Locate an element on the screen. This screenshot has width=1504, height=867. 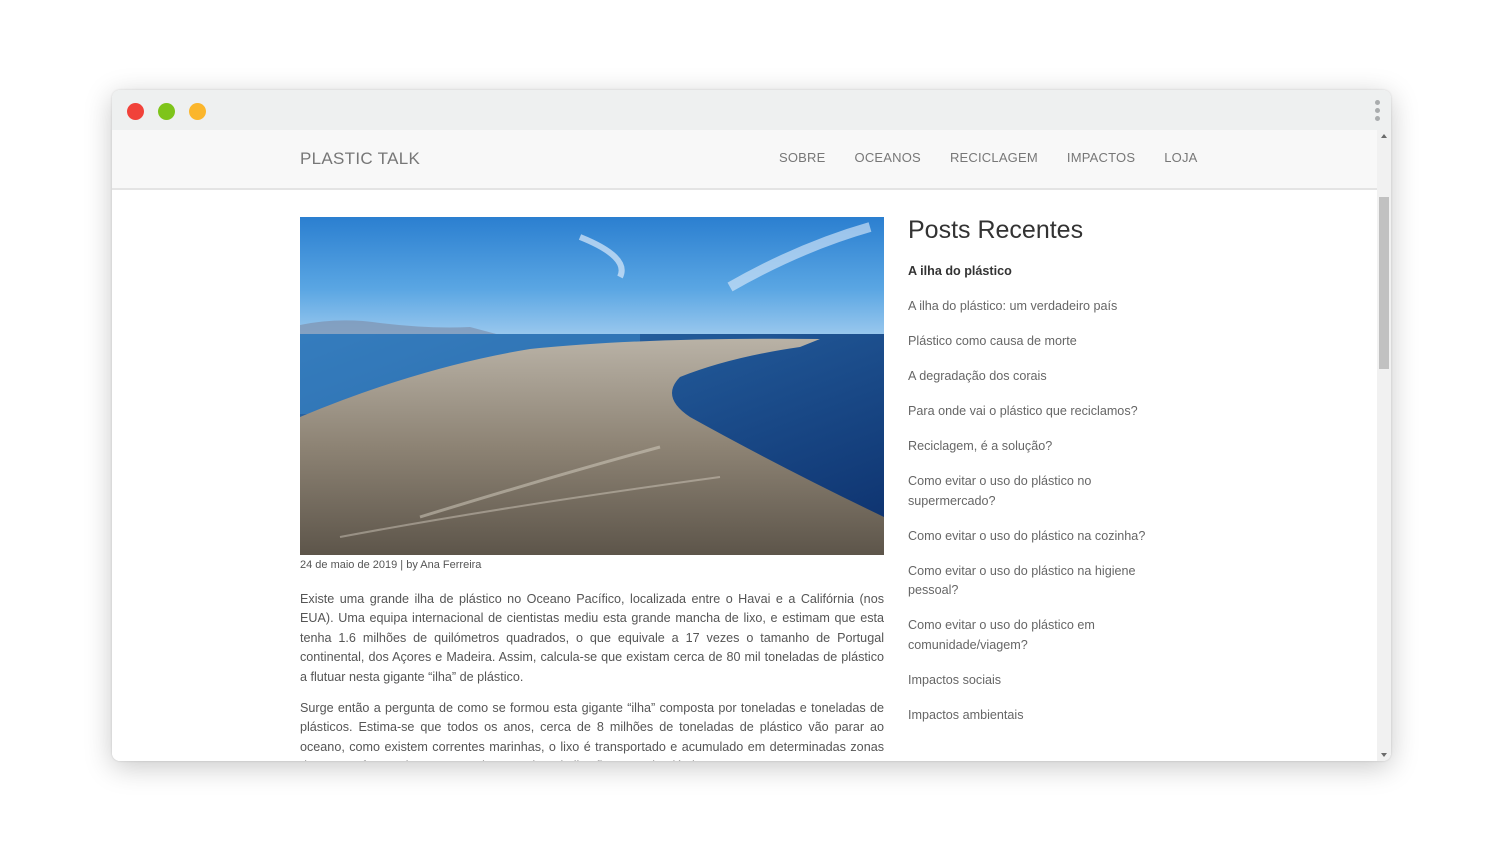
article-meta: 24 de maio de 2019 | by Ana Ferreira is located at coordinates (391, 565).